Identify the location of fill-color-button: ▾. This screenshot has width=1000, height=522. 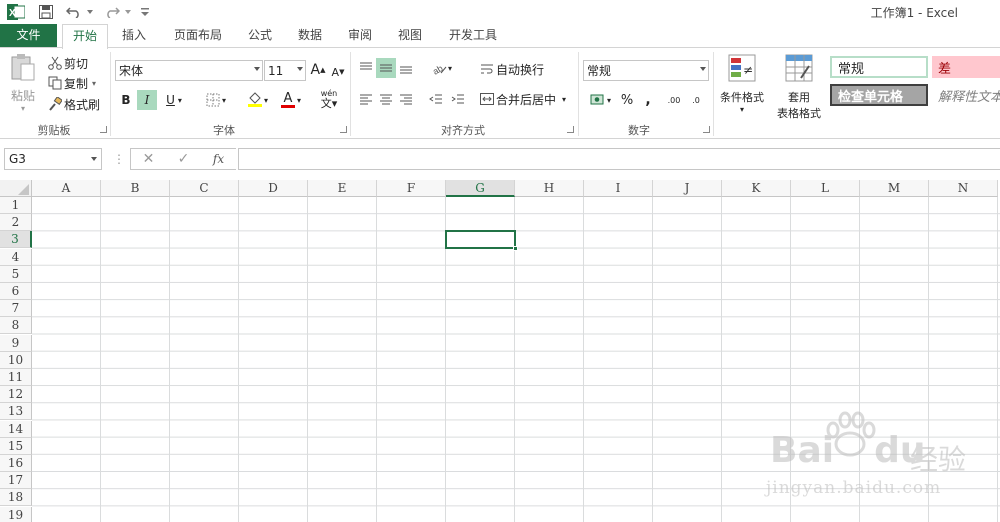
(257, 100).